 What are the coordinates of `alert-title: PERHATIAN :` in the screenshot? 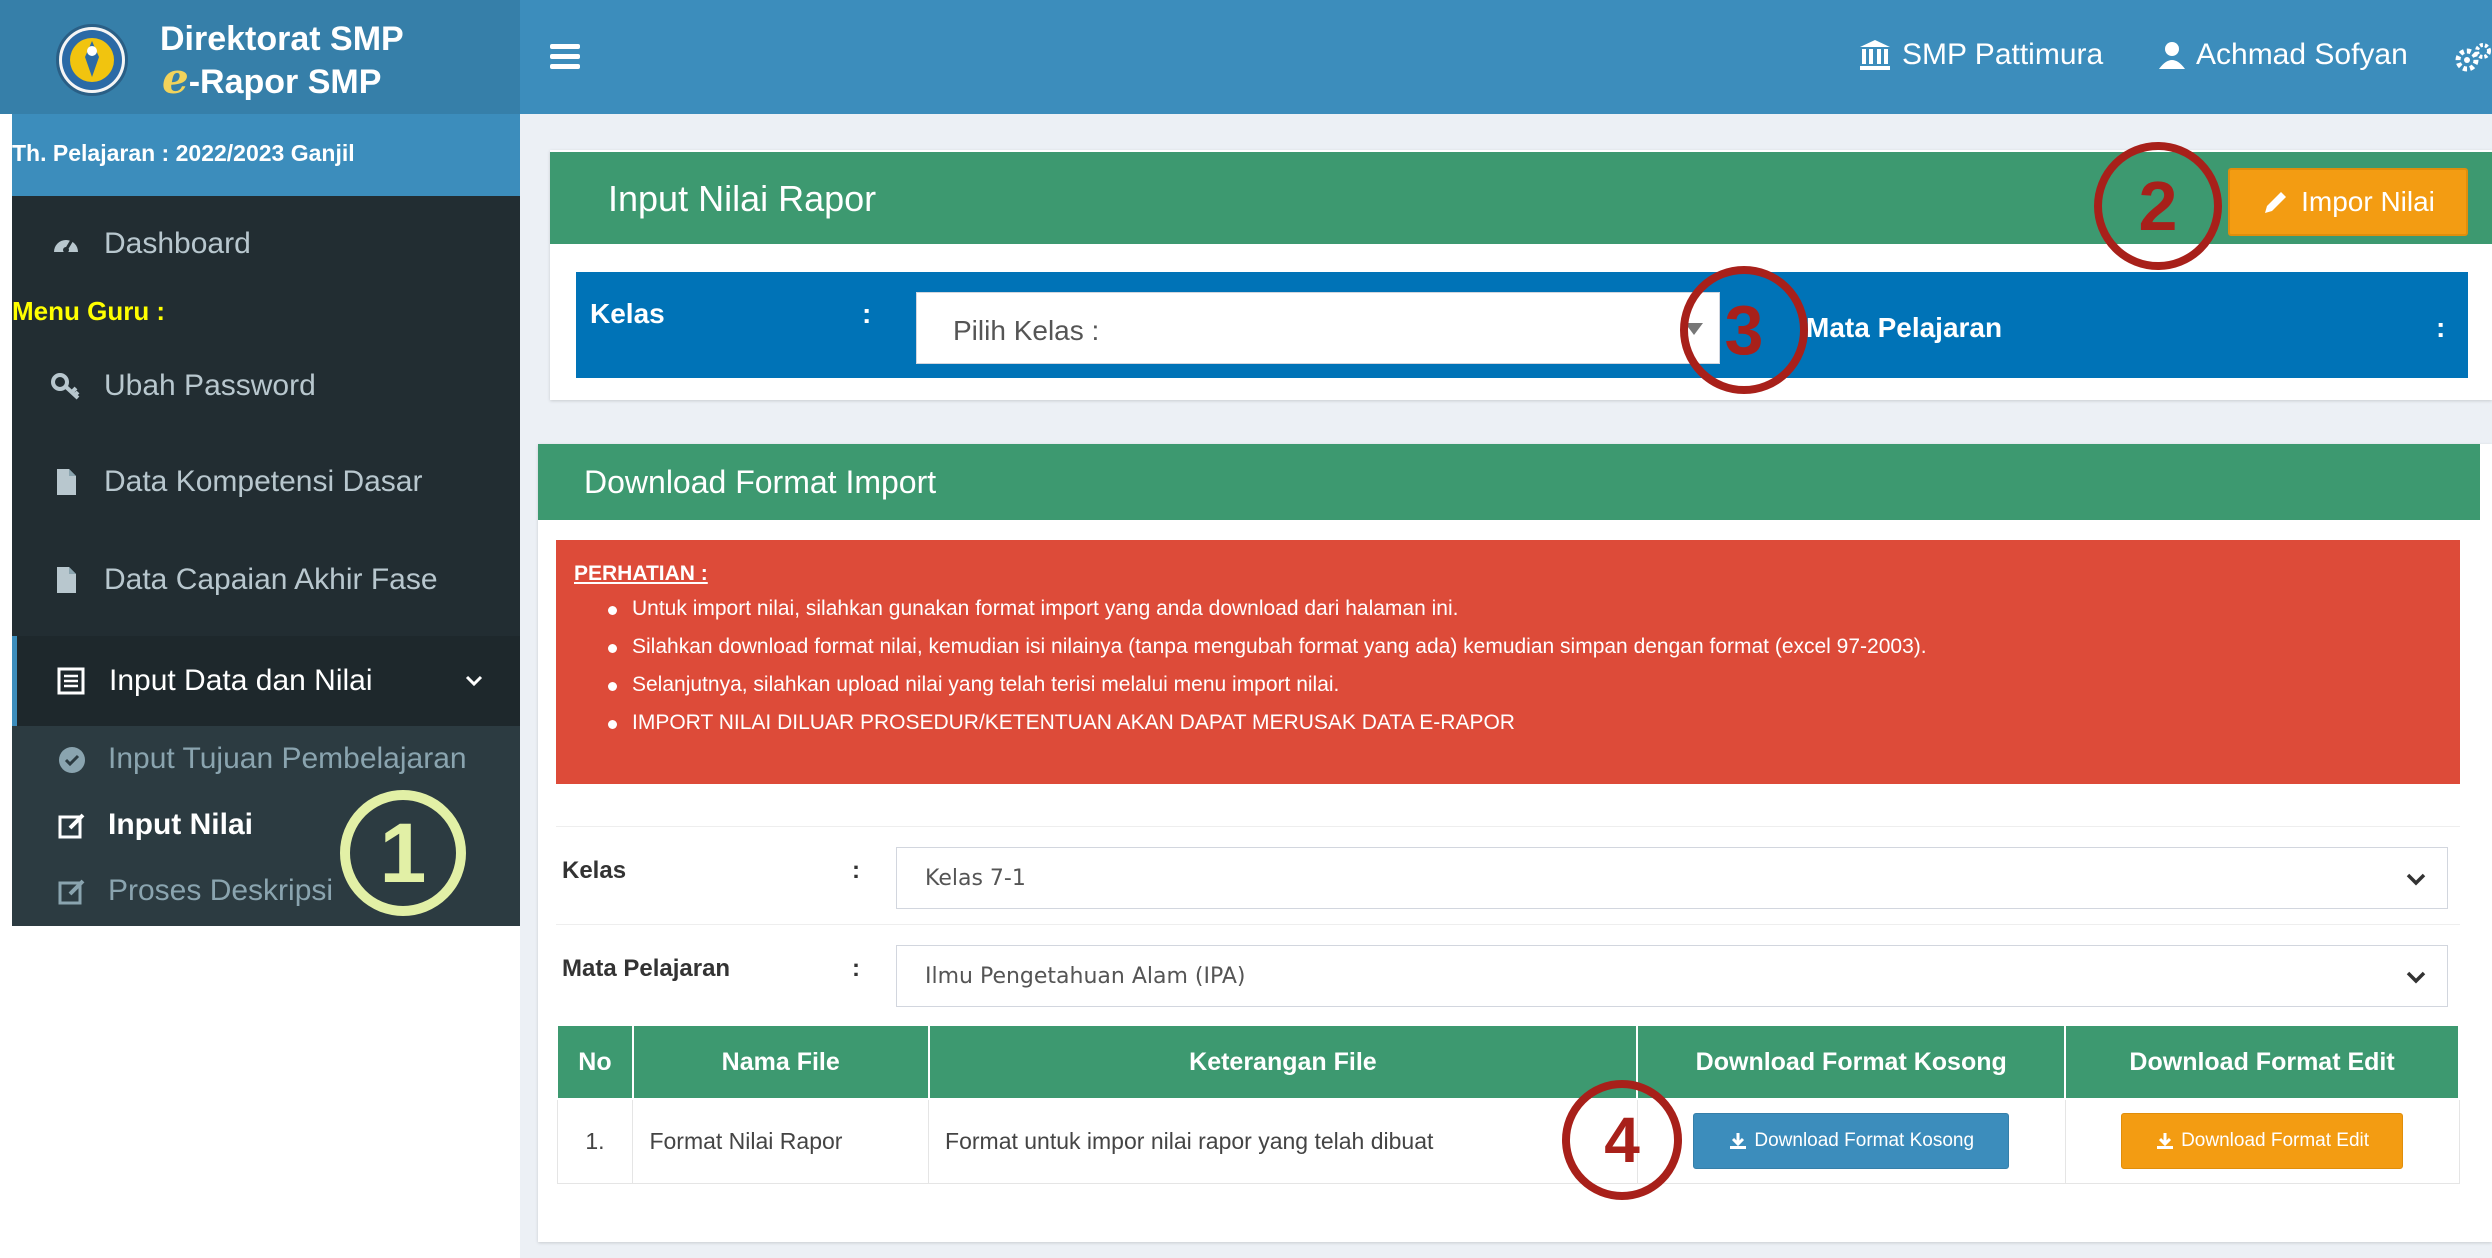 It's located at (641, 573).